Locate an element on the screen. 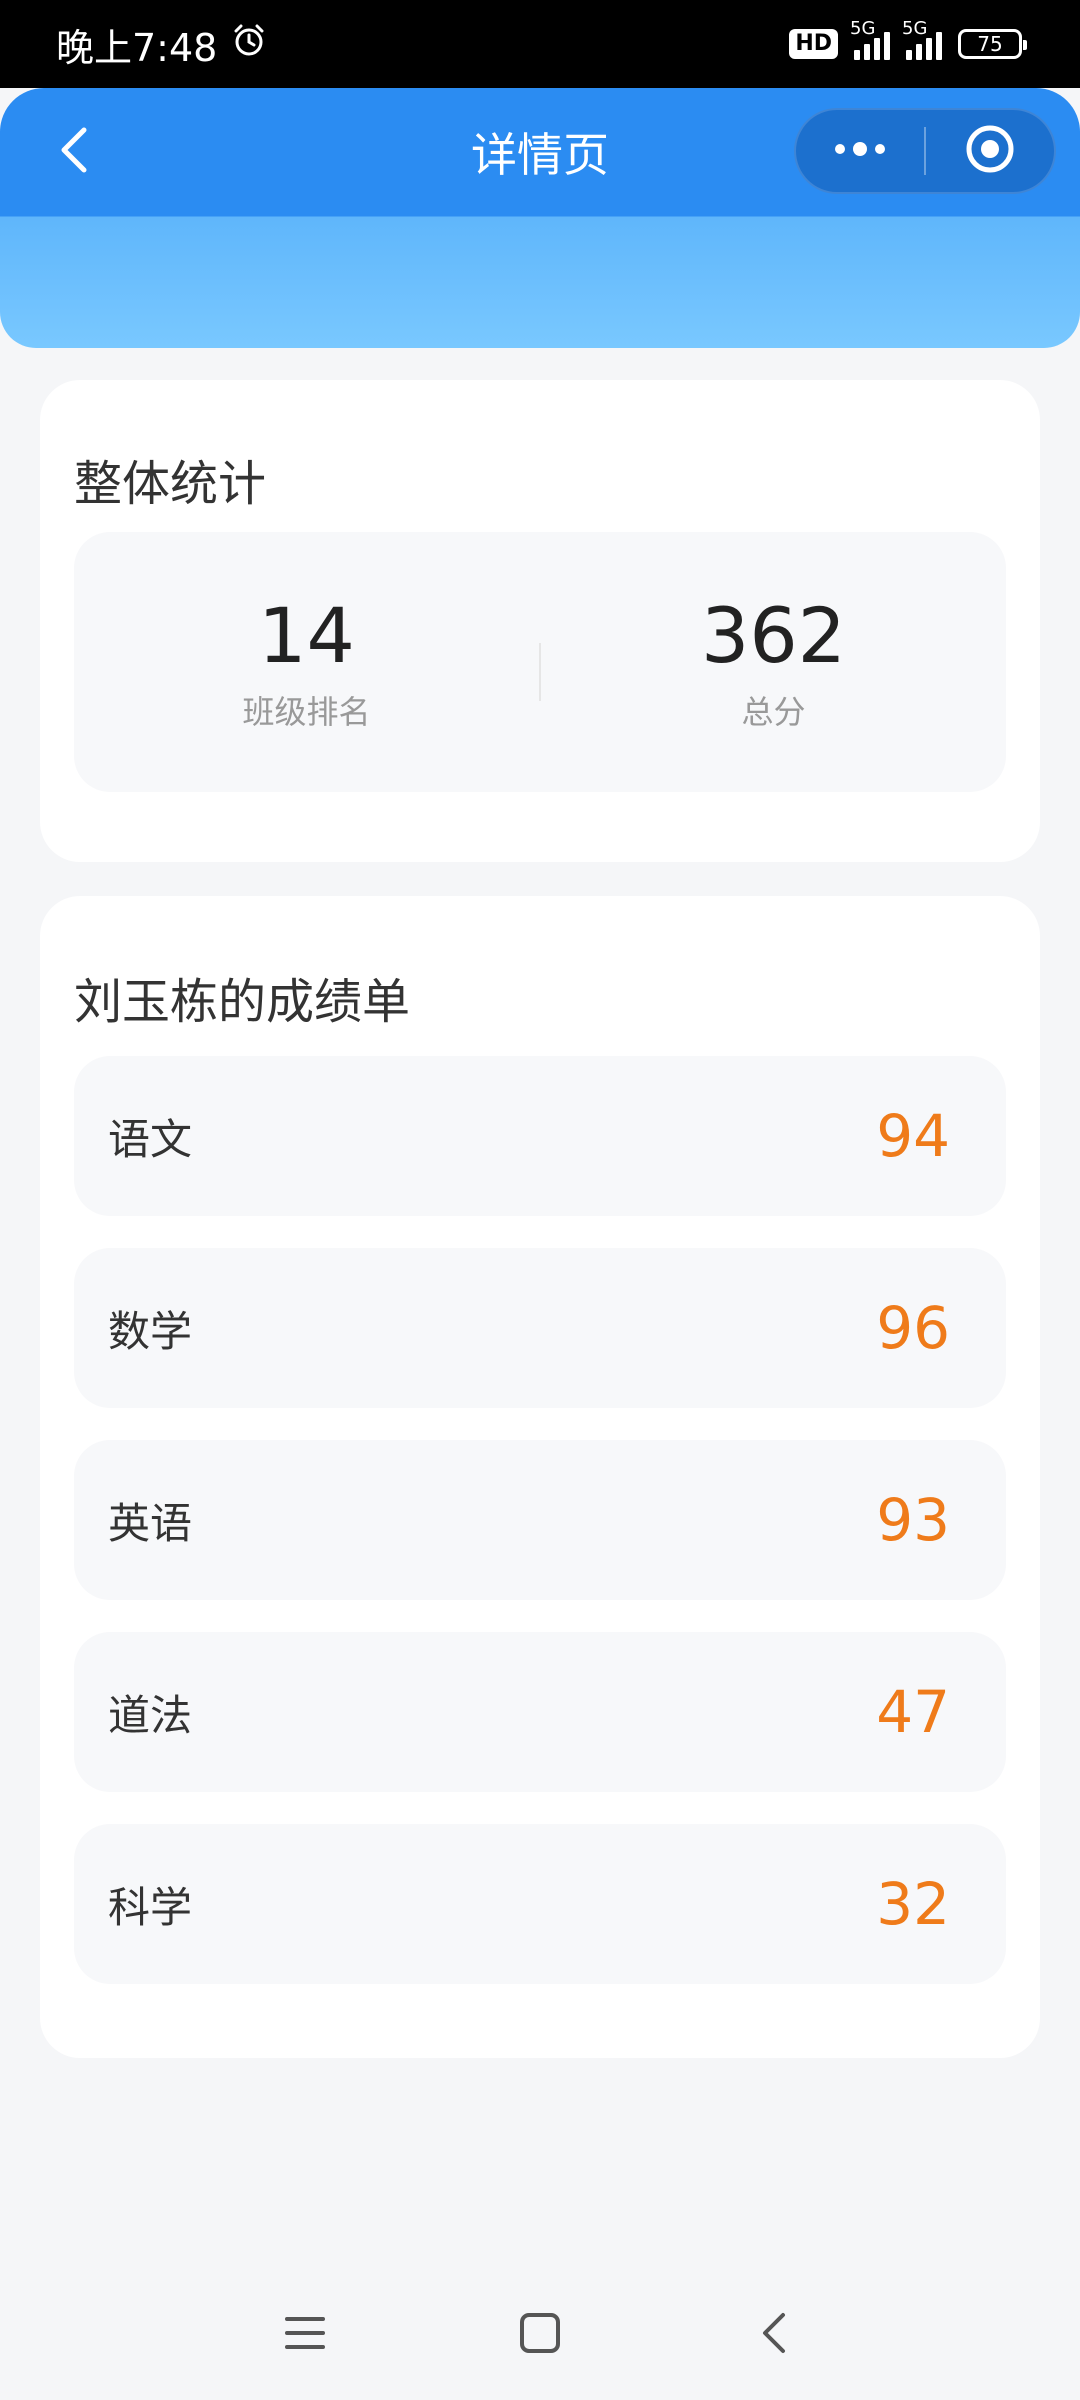 This screenshot has height=2400, width=1080. subject-name: 道法 is located at coordinates (150, 1715).